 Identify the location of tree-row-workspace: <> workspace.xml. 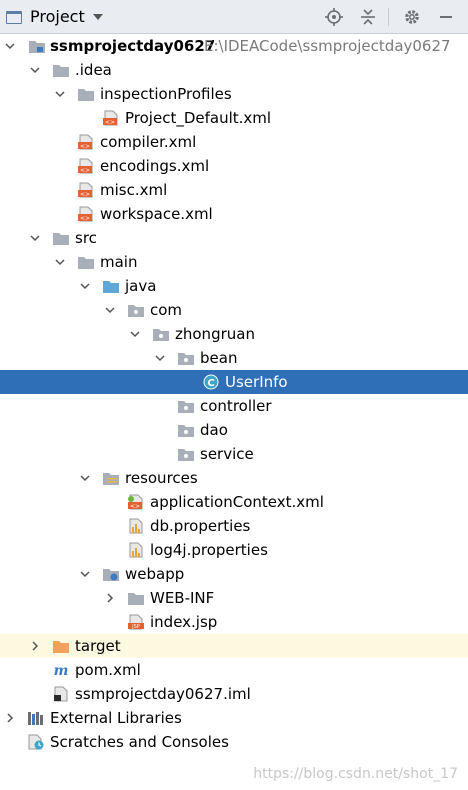
(234, 214).